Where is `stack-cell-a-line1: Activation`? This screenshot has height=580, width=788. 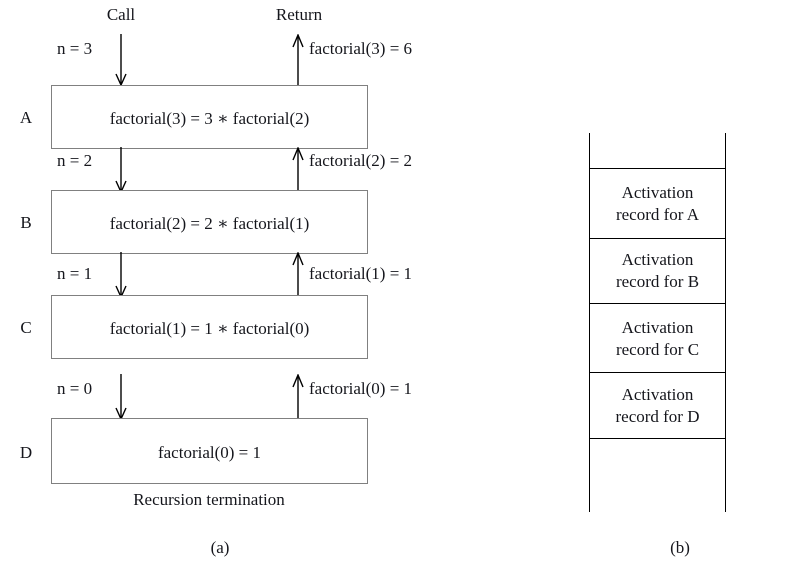 stack-cell-a-line1: Activation is located at coordinates (657, 192).